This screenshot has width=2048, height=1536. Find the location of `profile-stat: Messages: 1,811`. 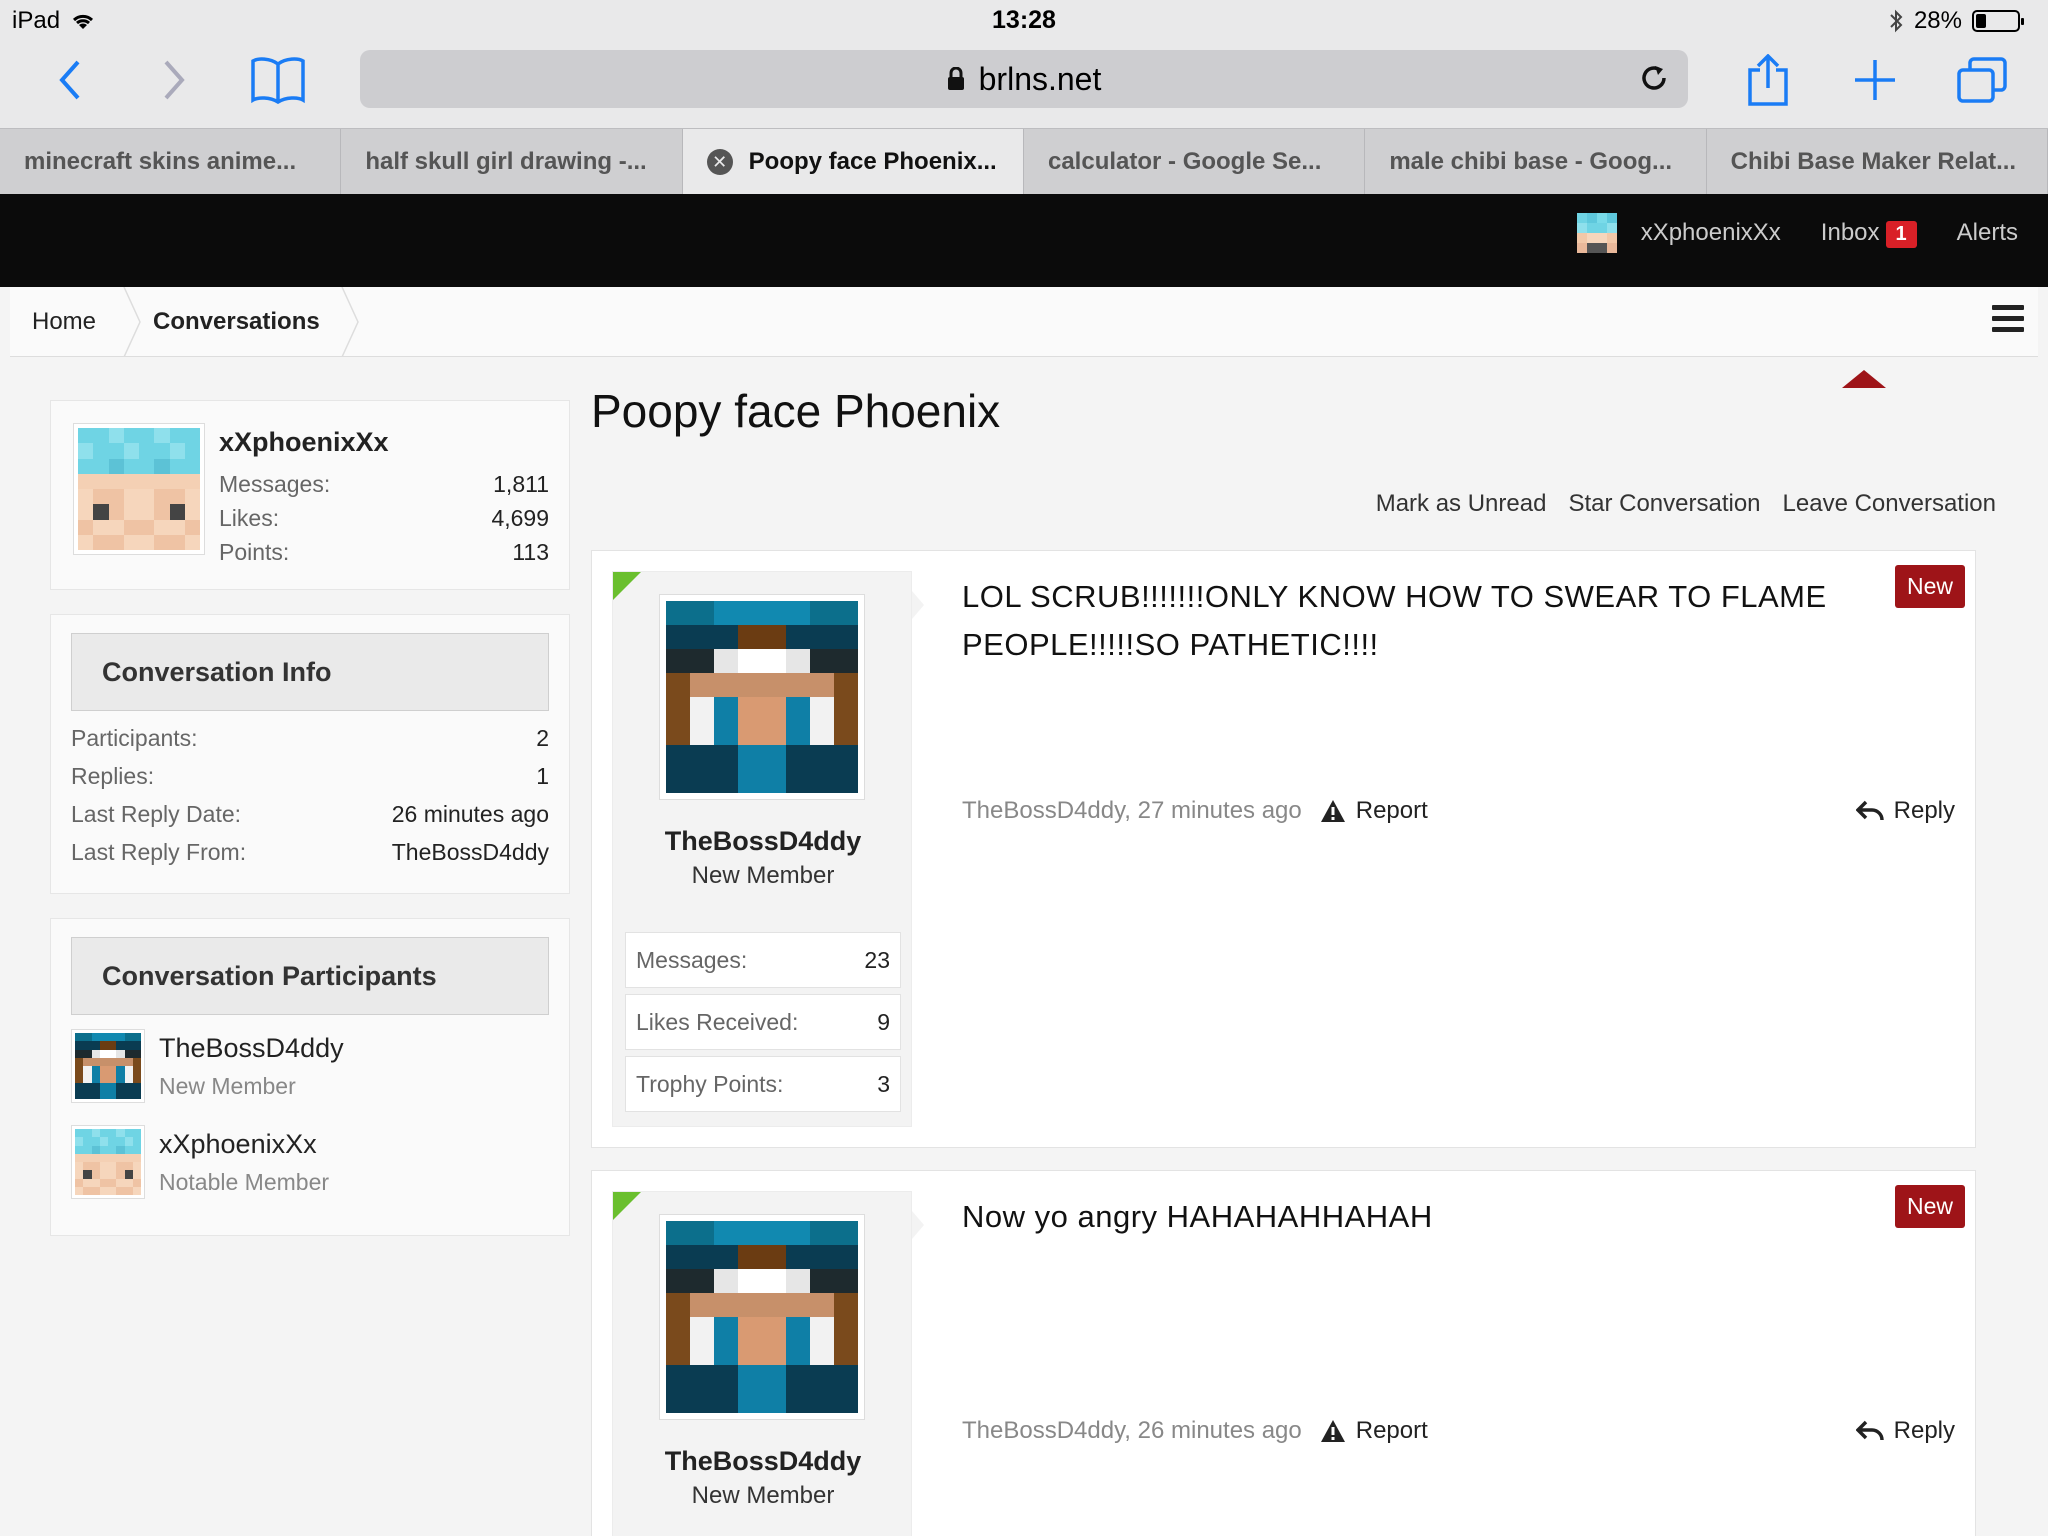

profile-stat: Messages: 1,811 is located at coordinates (384, 484).